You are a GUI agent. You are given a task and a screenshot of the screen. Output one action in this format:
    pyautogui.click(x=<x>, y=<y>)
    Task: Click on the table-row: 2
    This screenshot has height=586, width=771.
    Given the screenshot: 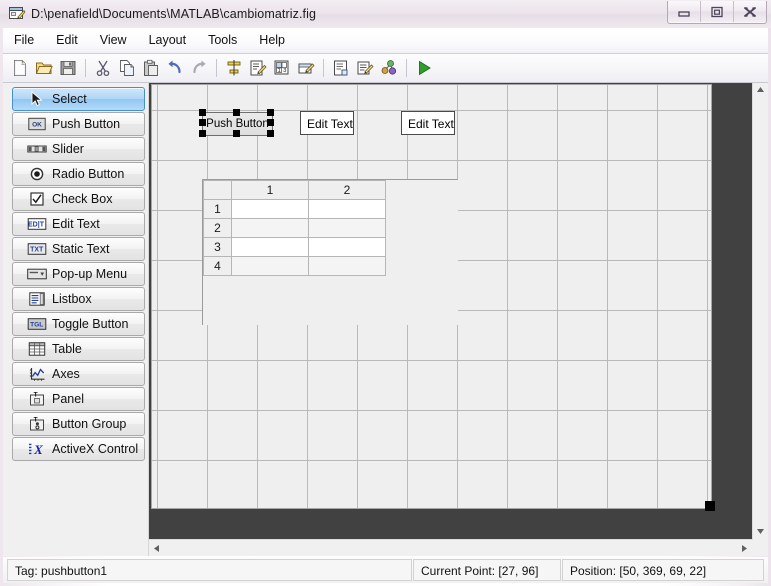 What is the action you would take?
    pyautogui.click(x=294, y=228)
    